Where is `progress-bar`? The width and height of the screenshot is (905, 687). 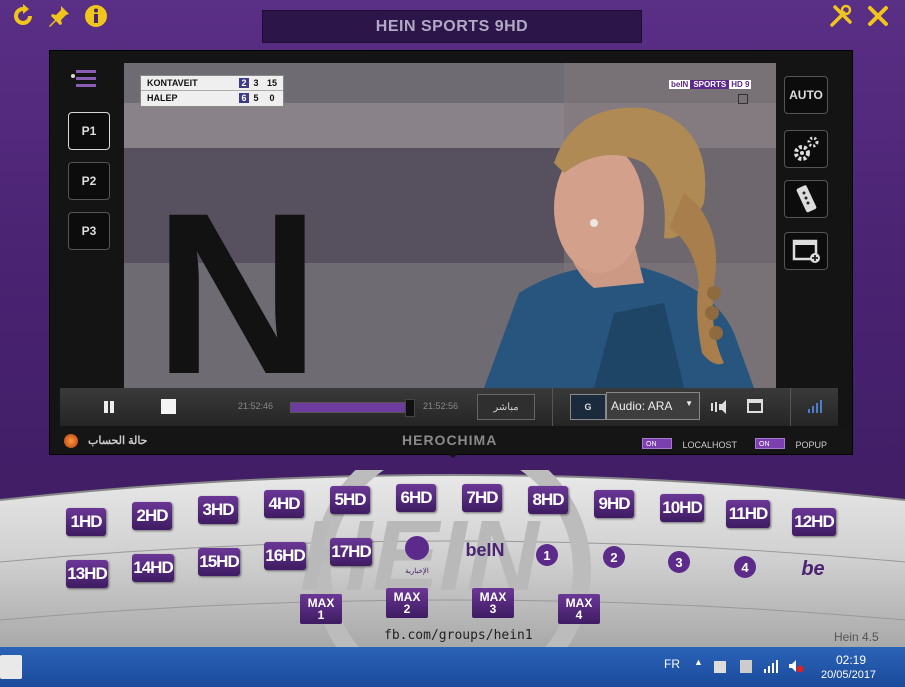 progress-bar is located at coordinates (353, 408).